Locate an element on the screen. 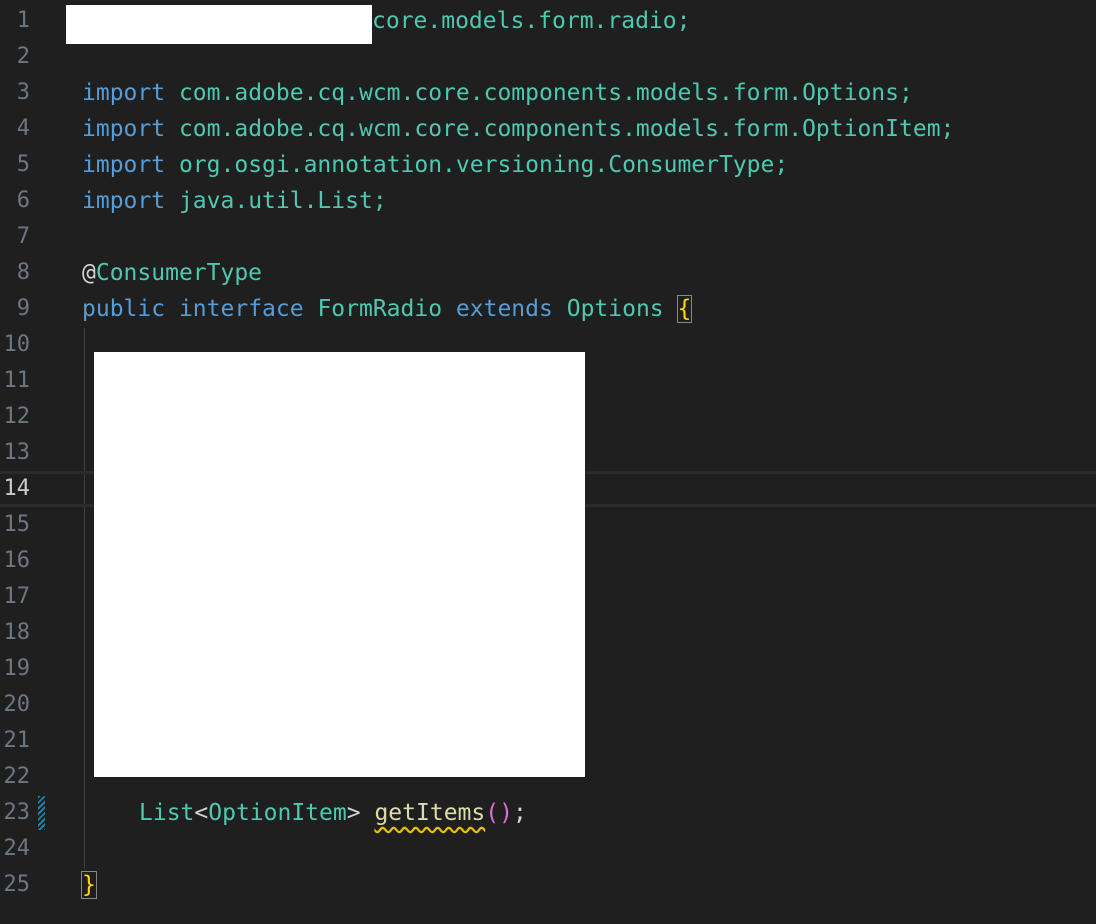  line-number: 21 is located at coordinates (17, 740).